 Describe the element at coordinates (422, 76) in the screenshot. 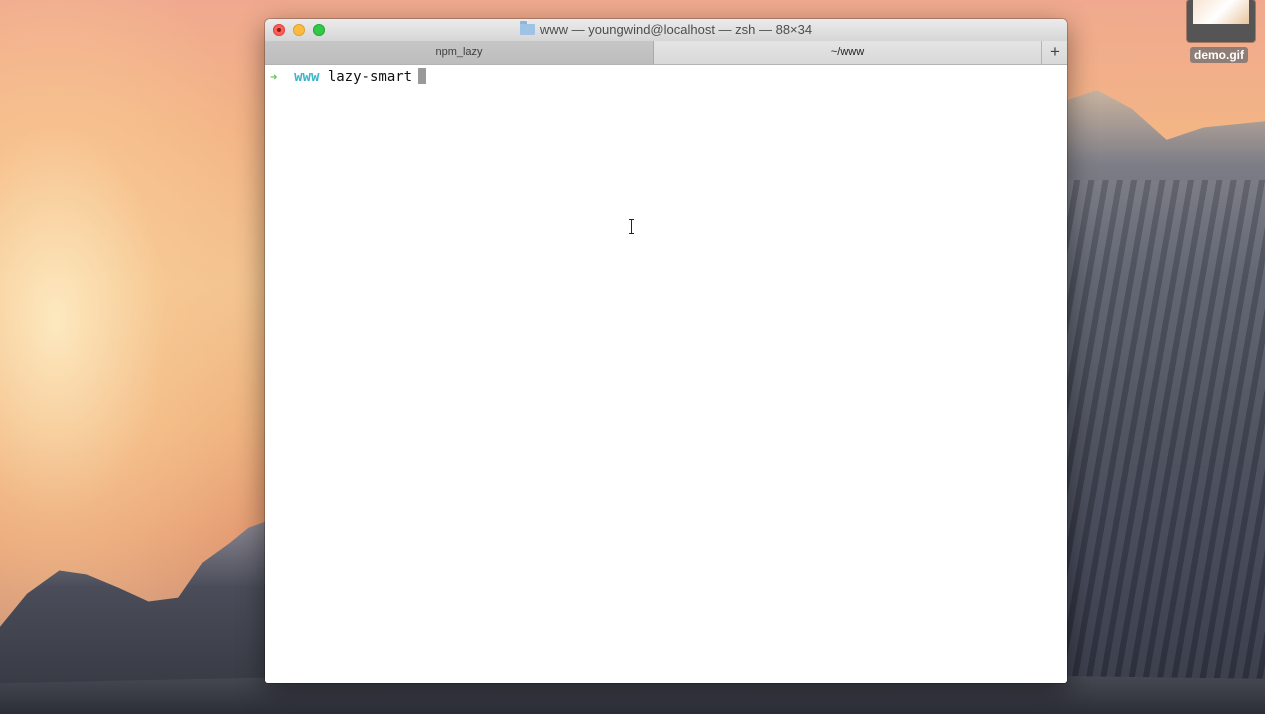

I see `text-cursor` at that location.